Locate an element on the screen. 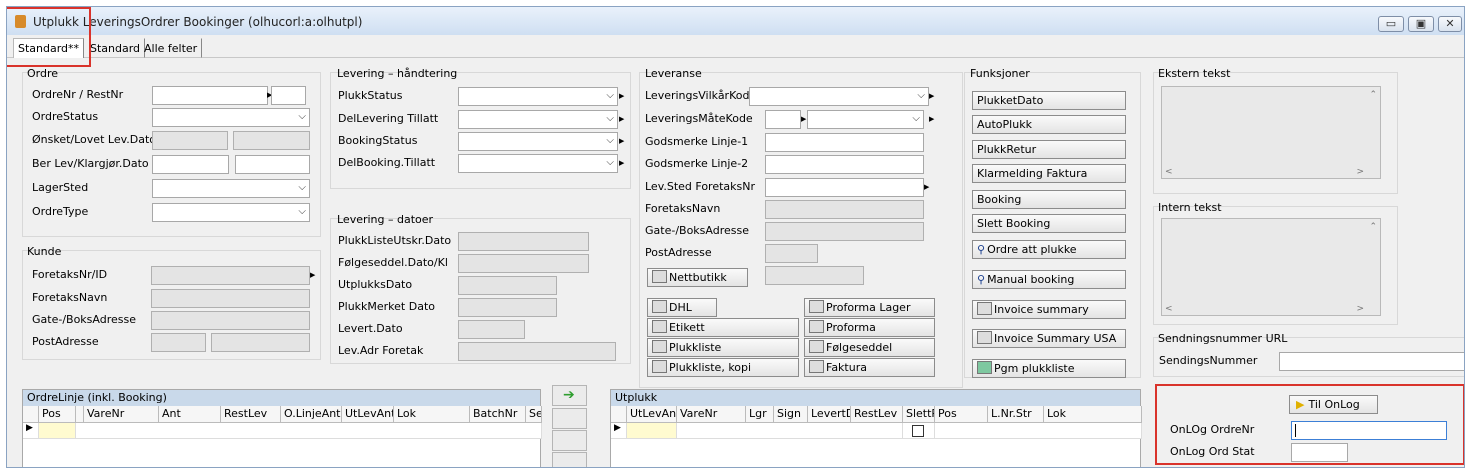 The image size is (1471, 470). funksjoner-title: Funksjoner is located at coordinates (1000, 73).